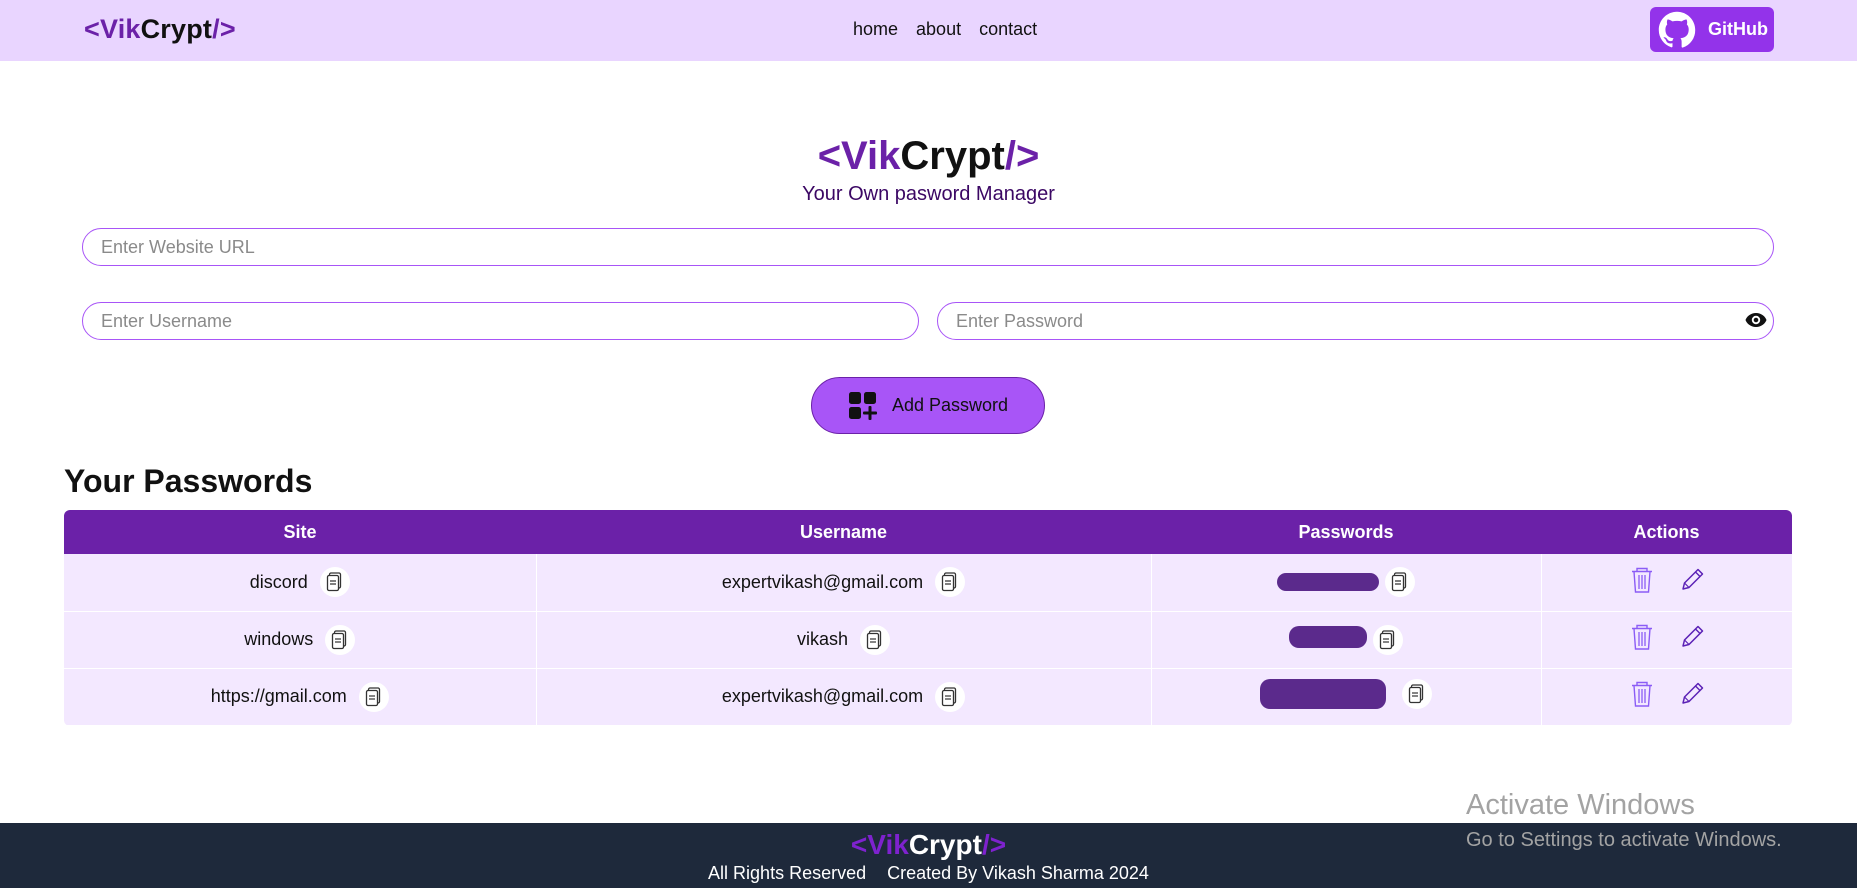  I want to click on site-cell: https://gmail.com, so click(300, 697).